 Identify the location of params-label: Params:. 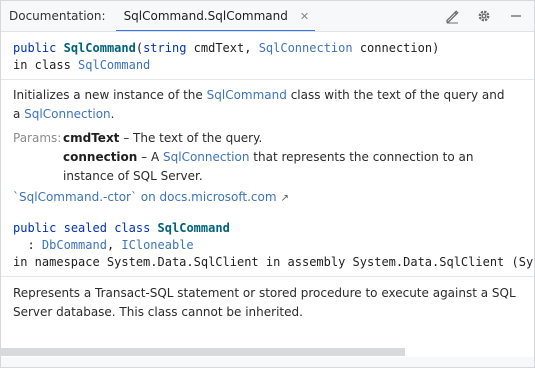
(37, 138).